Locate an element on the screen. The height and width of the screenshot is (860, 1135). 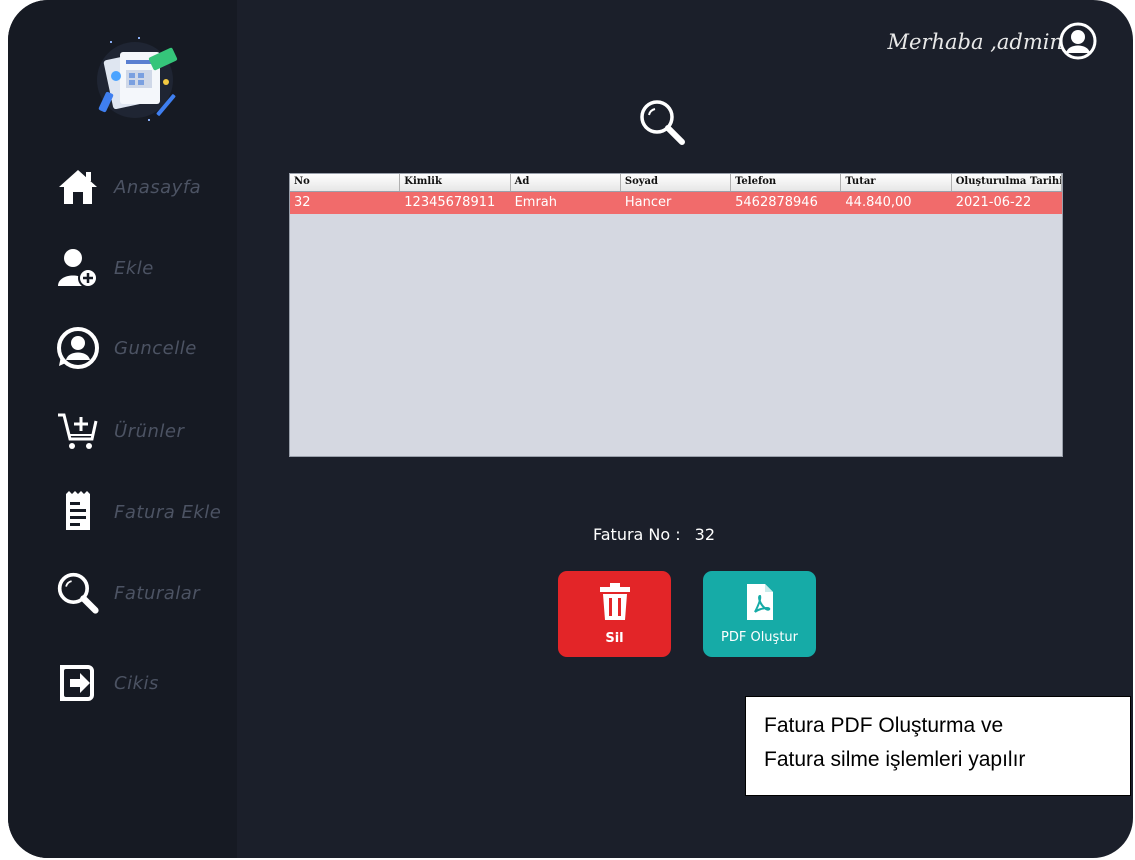
table-cell: 2021-06-22 is located at coordinates (993, 202).